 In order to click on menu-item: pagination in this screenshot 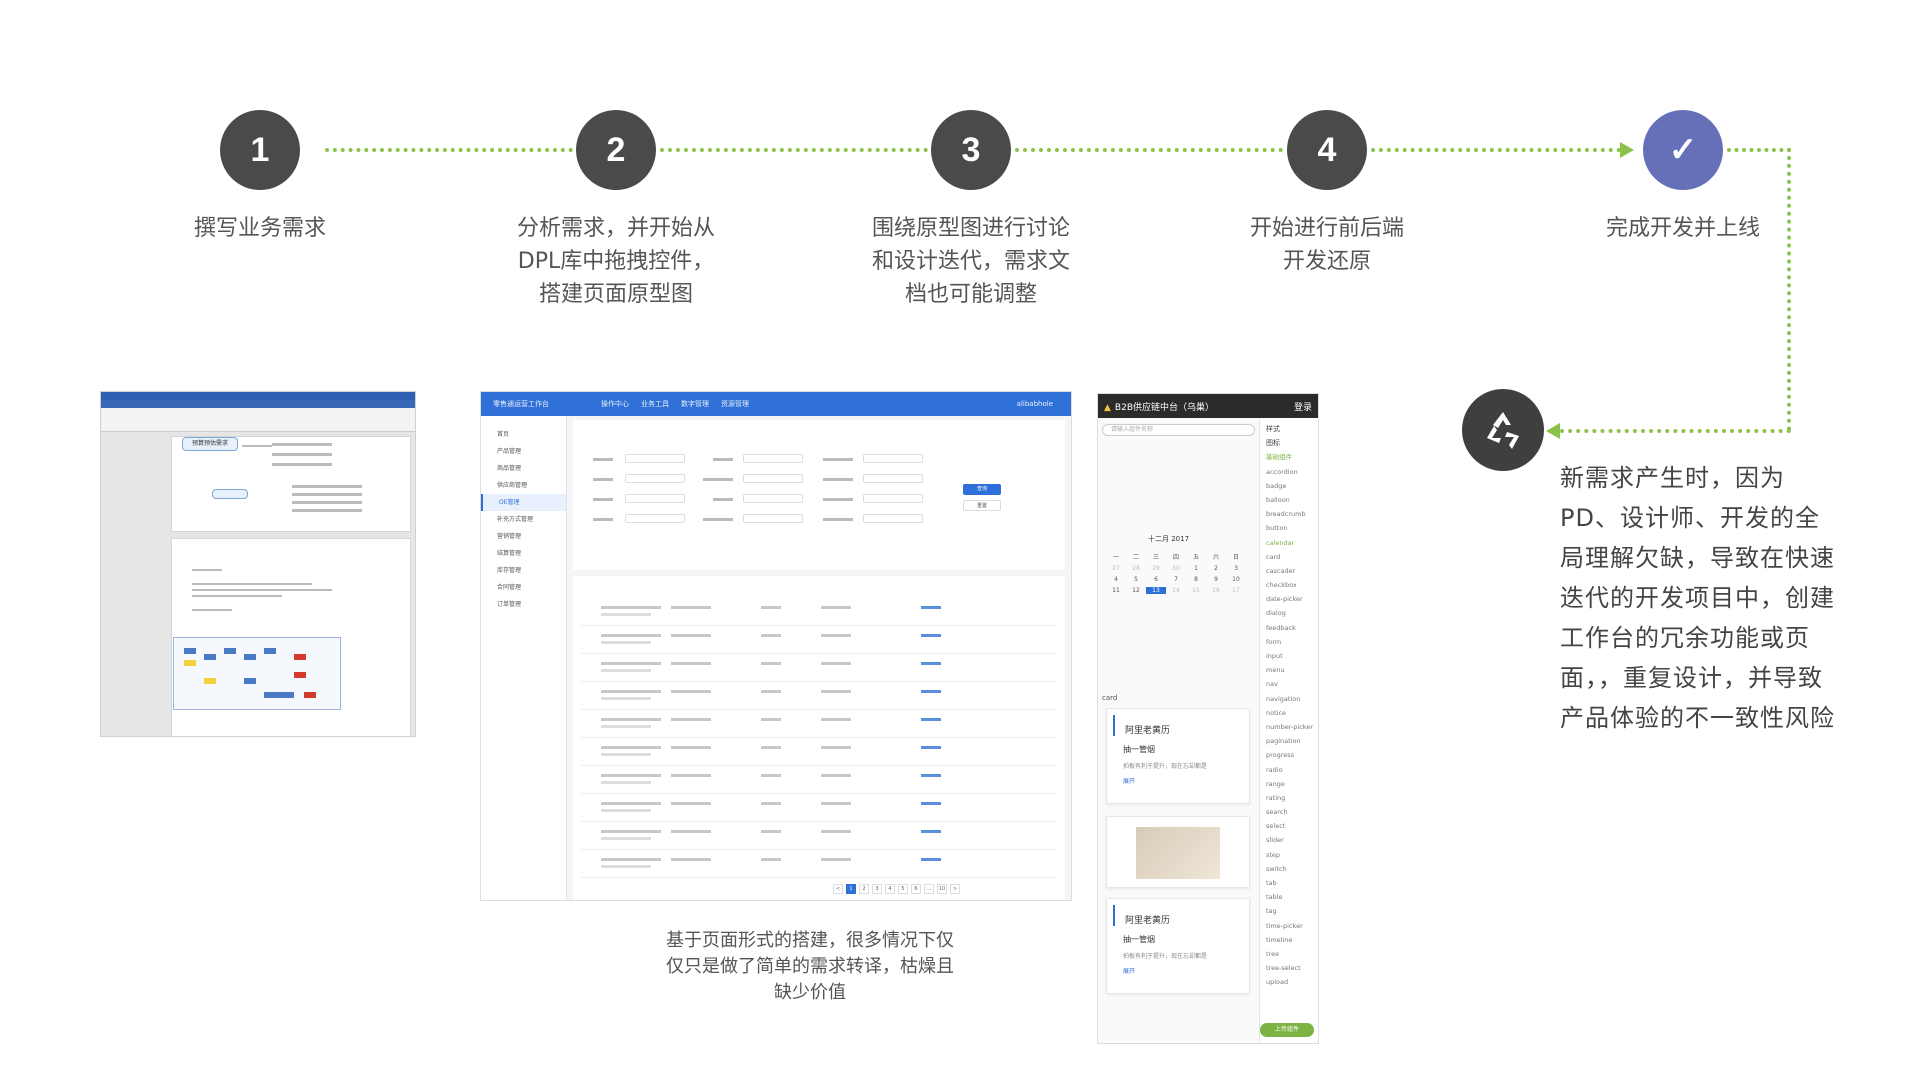, I will do `click(1292, 741)`.